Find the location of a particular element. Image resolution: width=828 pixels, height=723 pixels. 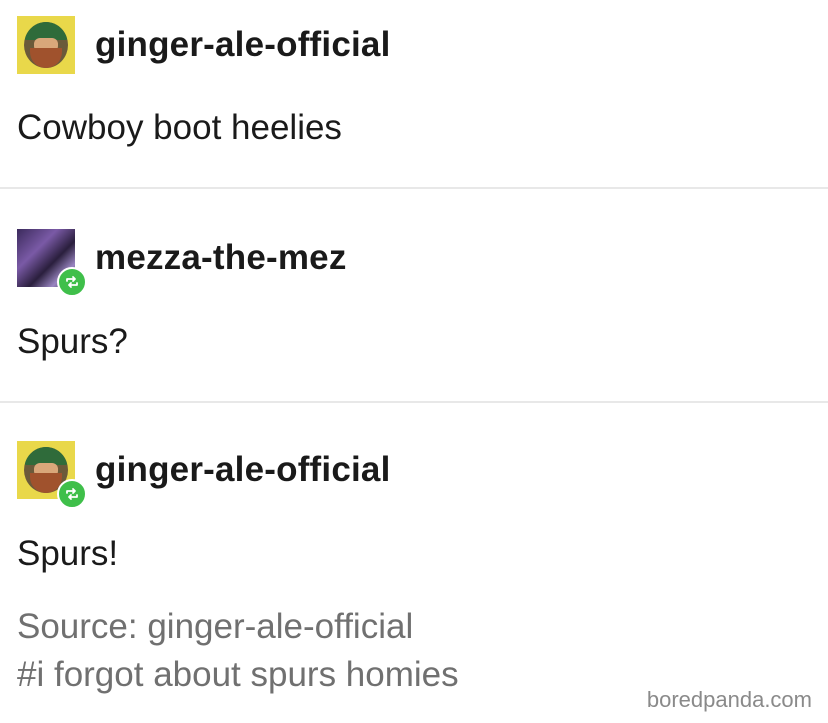

post-header: mezza-the-mez is located at coordinates (182, 263).